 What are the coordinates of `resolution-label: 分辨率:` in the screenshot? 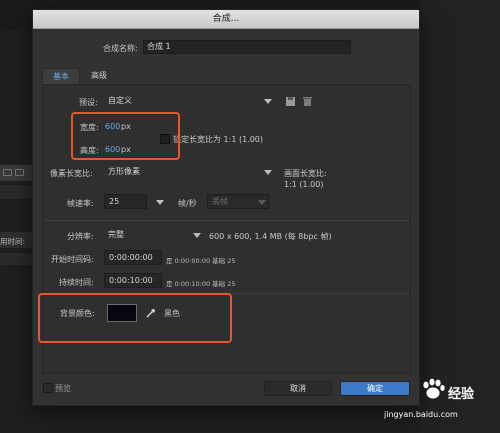 It's located at (80, 236).